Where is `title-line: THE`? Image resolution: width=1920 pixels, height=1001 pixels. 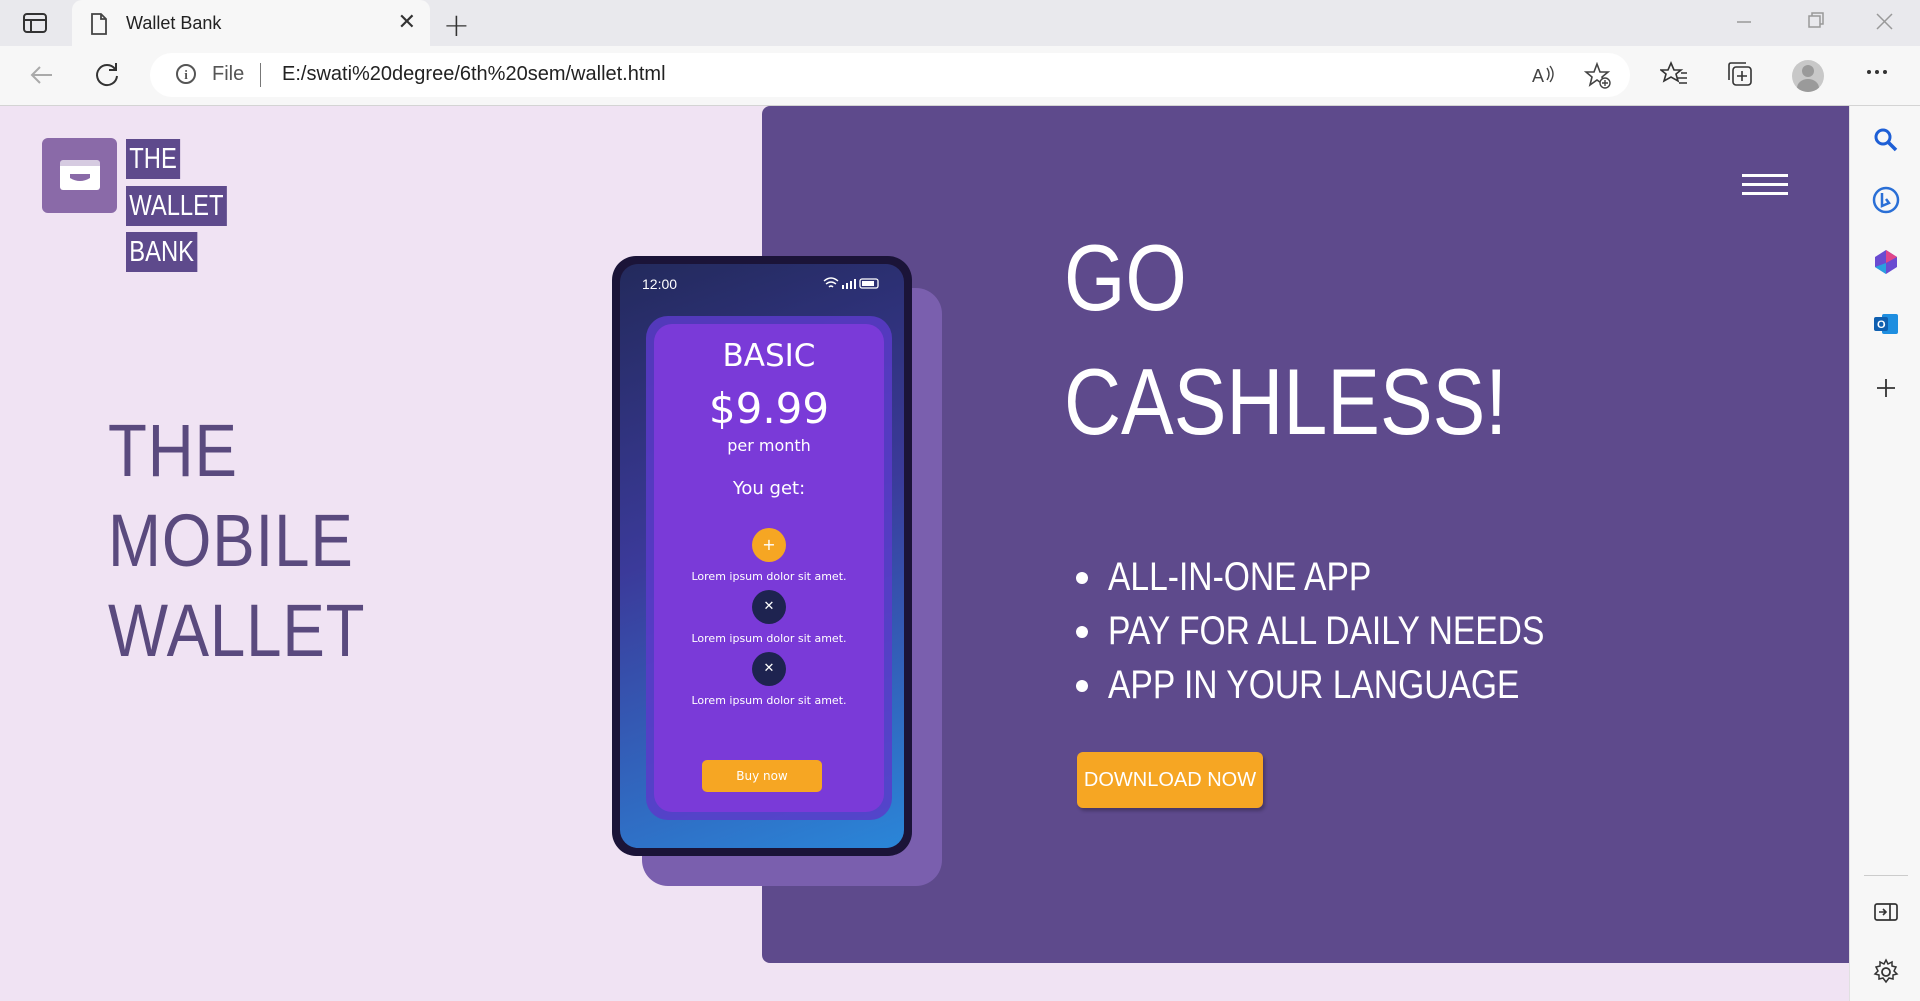 title-line: THE is located at coordinates (173, 450).